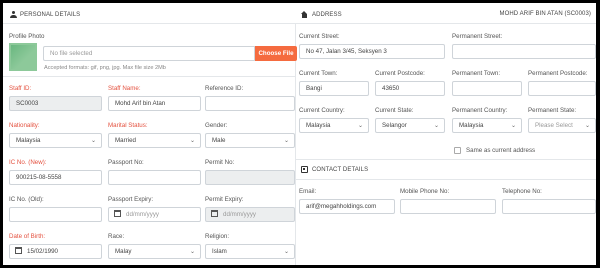 The width and height of the screenshot is (600, 268). I want to click on religion-value: Islam, so click(219, 251).